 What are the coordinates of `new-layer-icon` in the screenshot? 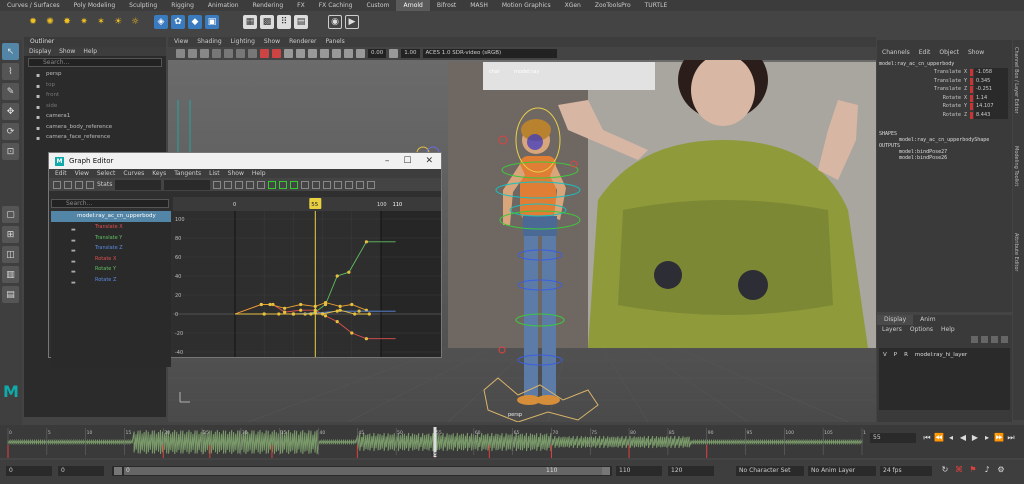 It's located at (994, 339).